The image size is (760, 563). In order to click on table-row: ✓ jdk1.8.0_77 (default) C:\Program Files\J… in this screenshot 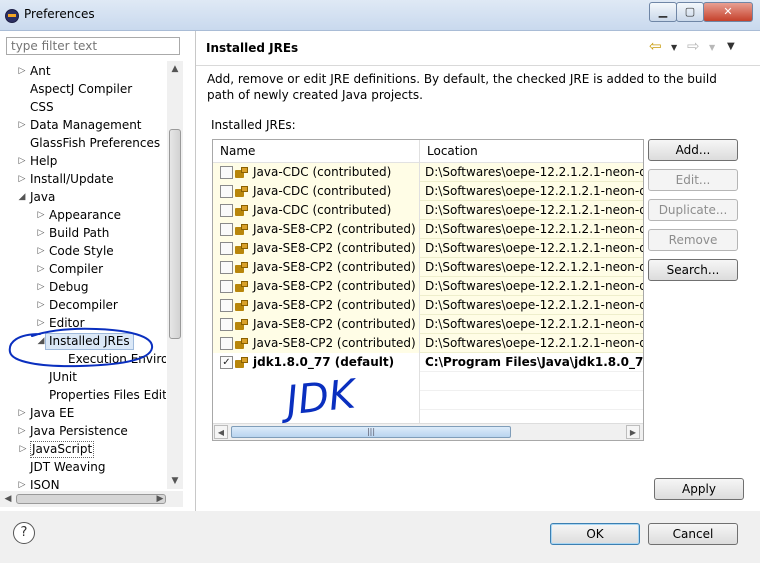, I will do `click(428, 363)`.